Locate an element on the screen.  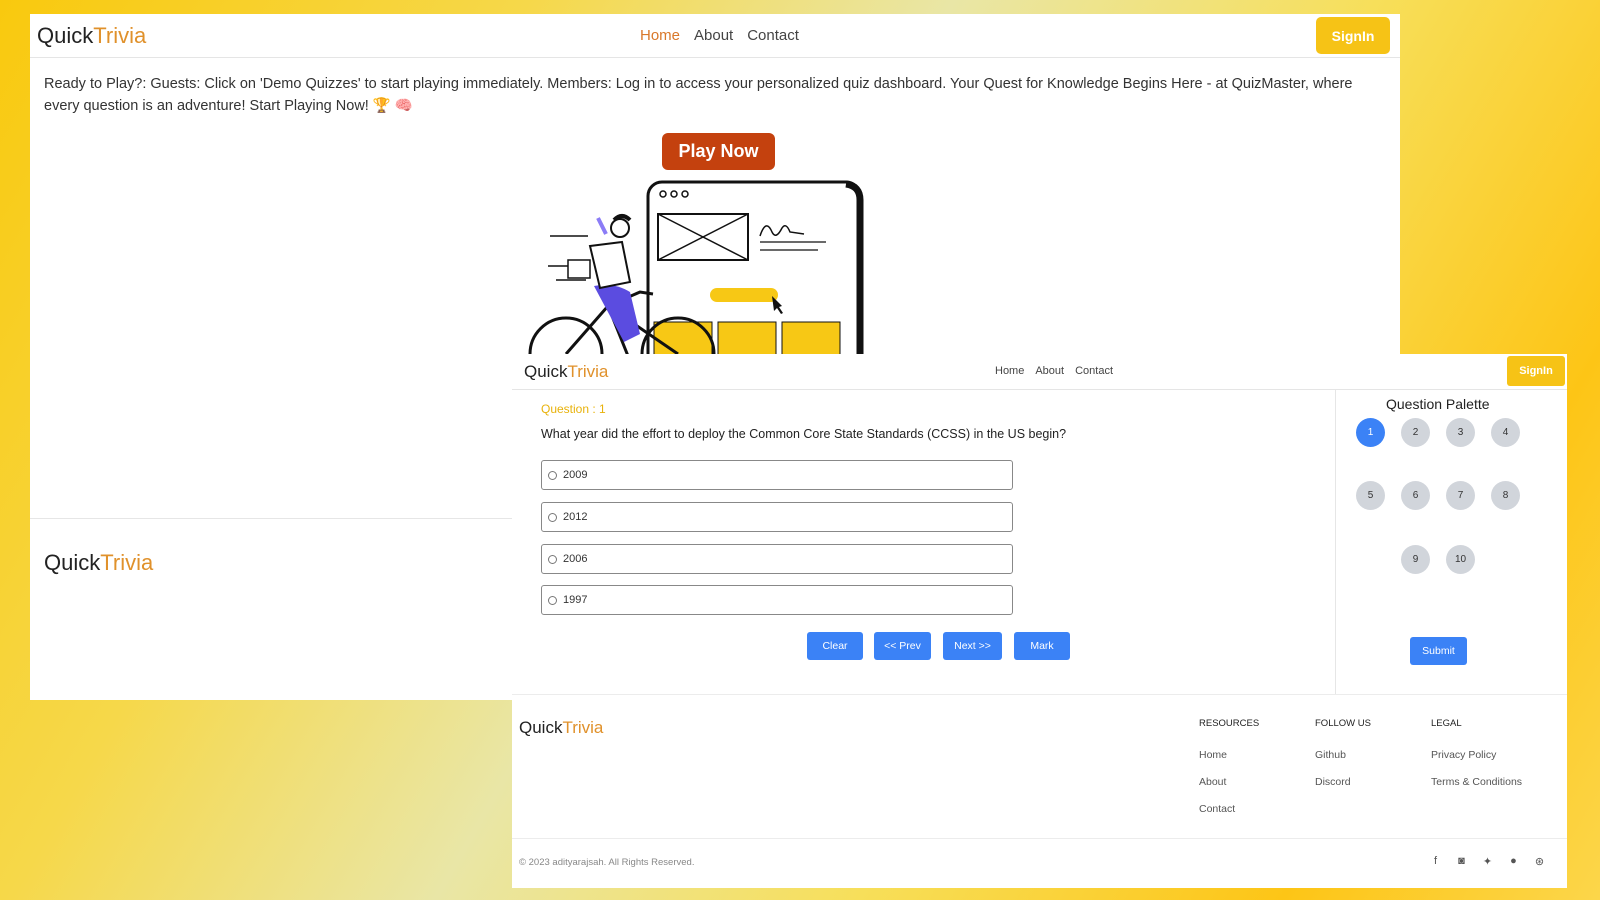
question-number-label: Question : 1 is located at coordinates (573, 409).